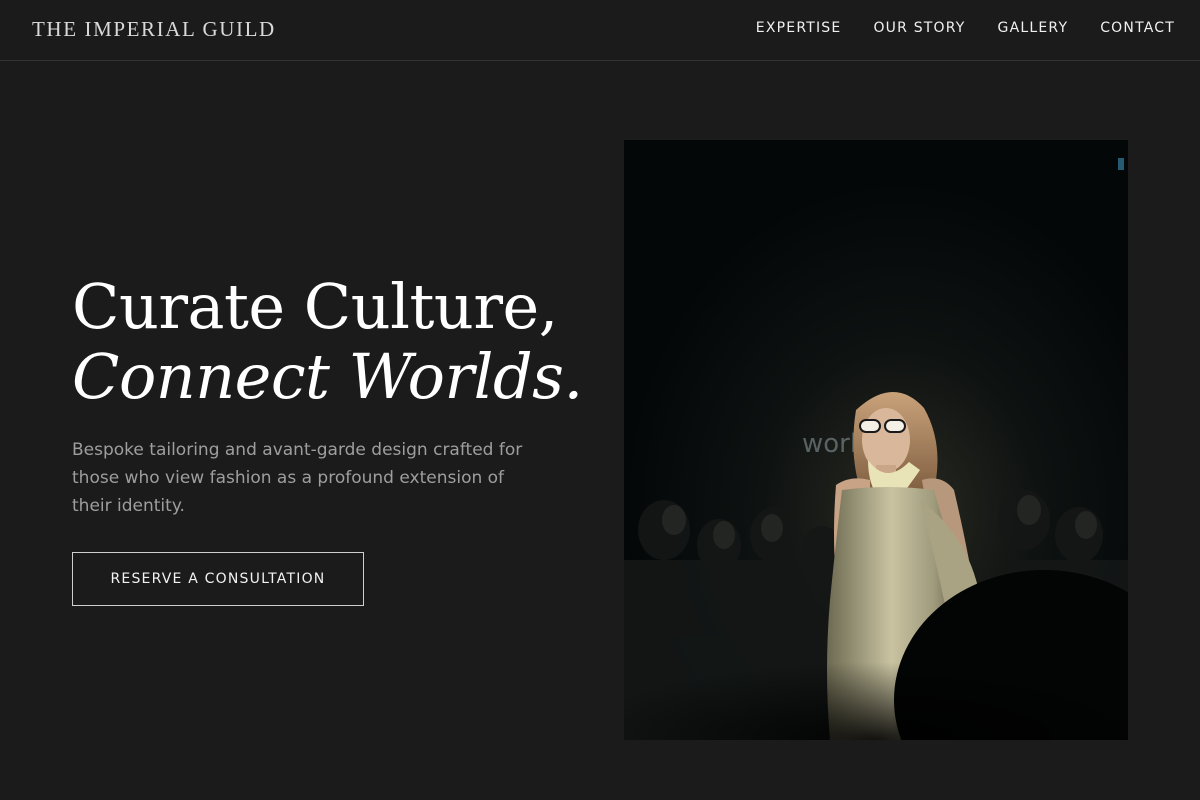 This screenshot has width=1200, height=800. I want to click on nav-link-gallery: GALLERY, so click(1033, 28).